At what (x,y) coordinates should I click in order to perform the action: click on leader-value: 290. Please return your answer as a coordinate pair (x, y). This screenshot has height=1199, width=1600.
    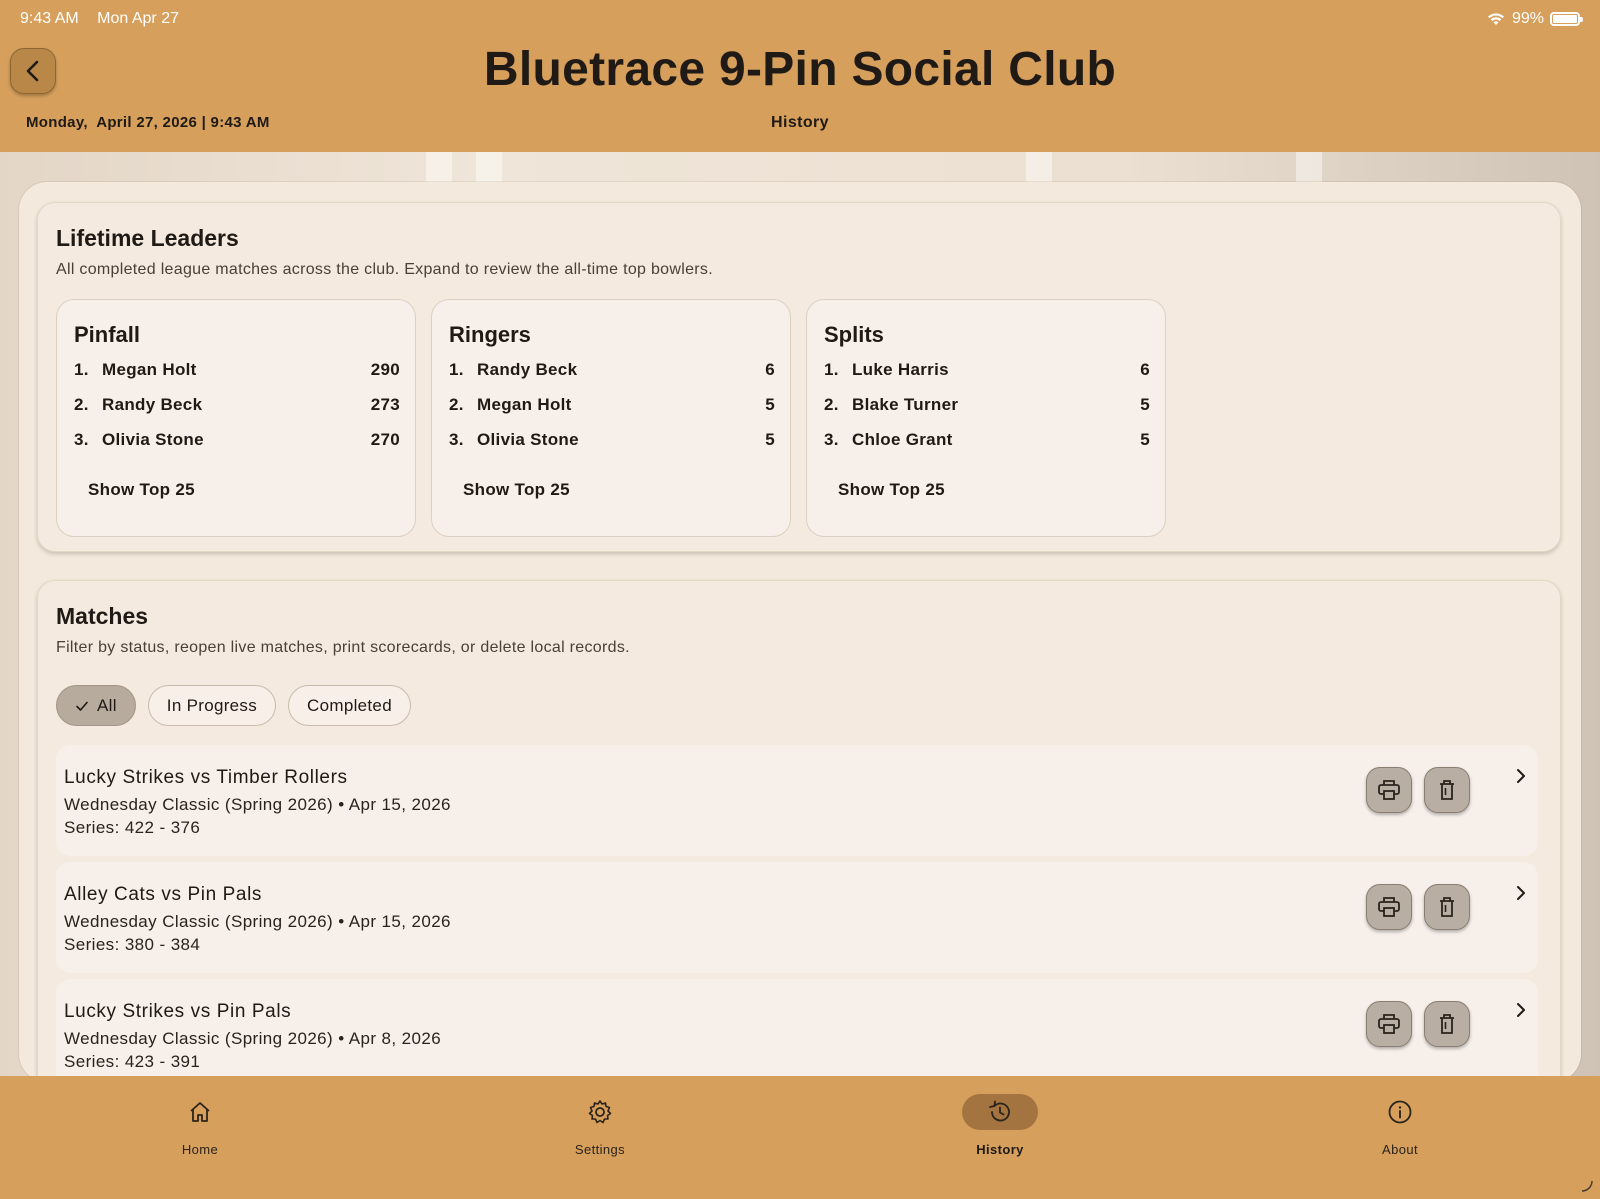
    Looking at the image, I should click on (385, 369).